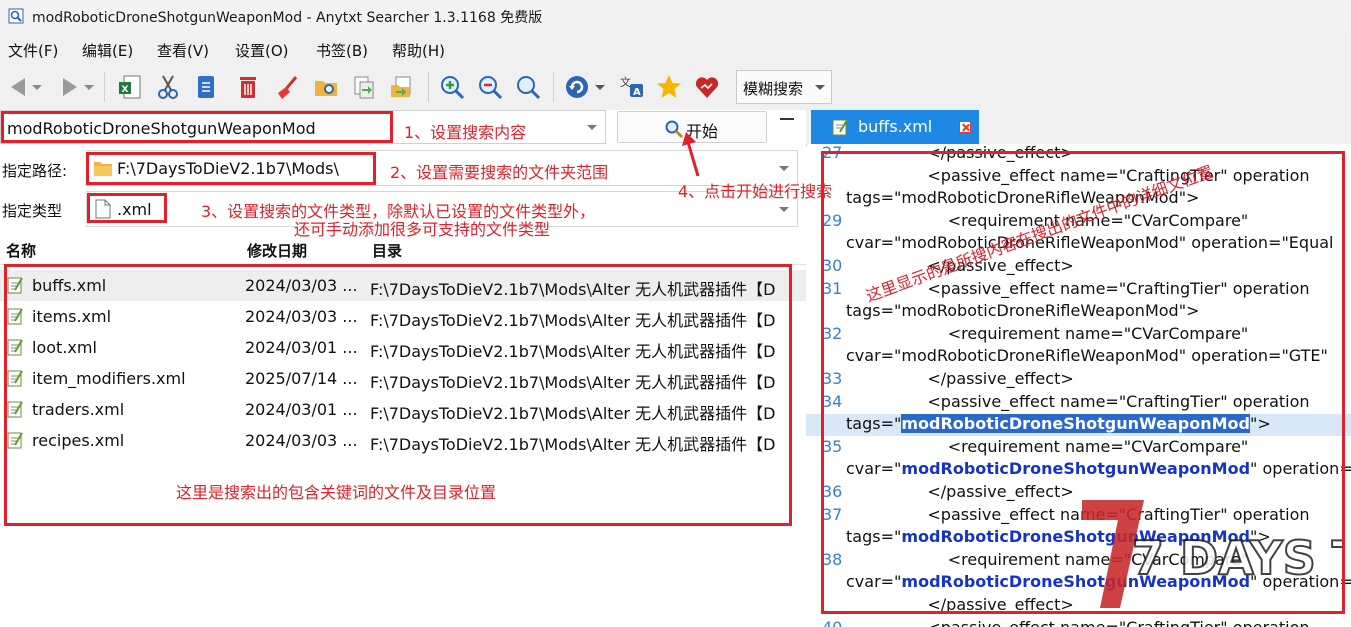  Describe the element at coordinates (625, 82) in the screenshot. I see `svg-text: 文` at that location.